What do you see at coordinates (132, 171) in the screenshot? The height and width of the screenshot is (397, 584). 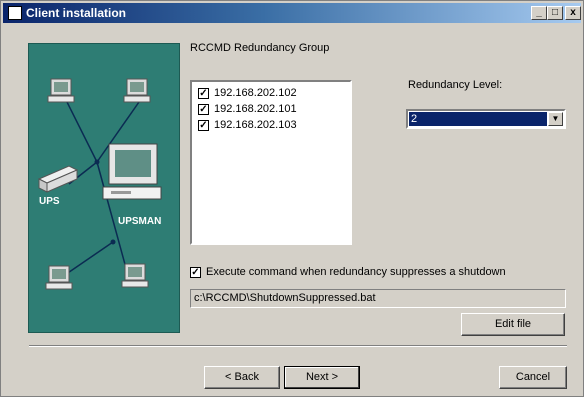 I see `upsman-computer-icon` at bounding box center [132, 171].